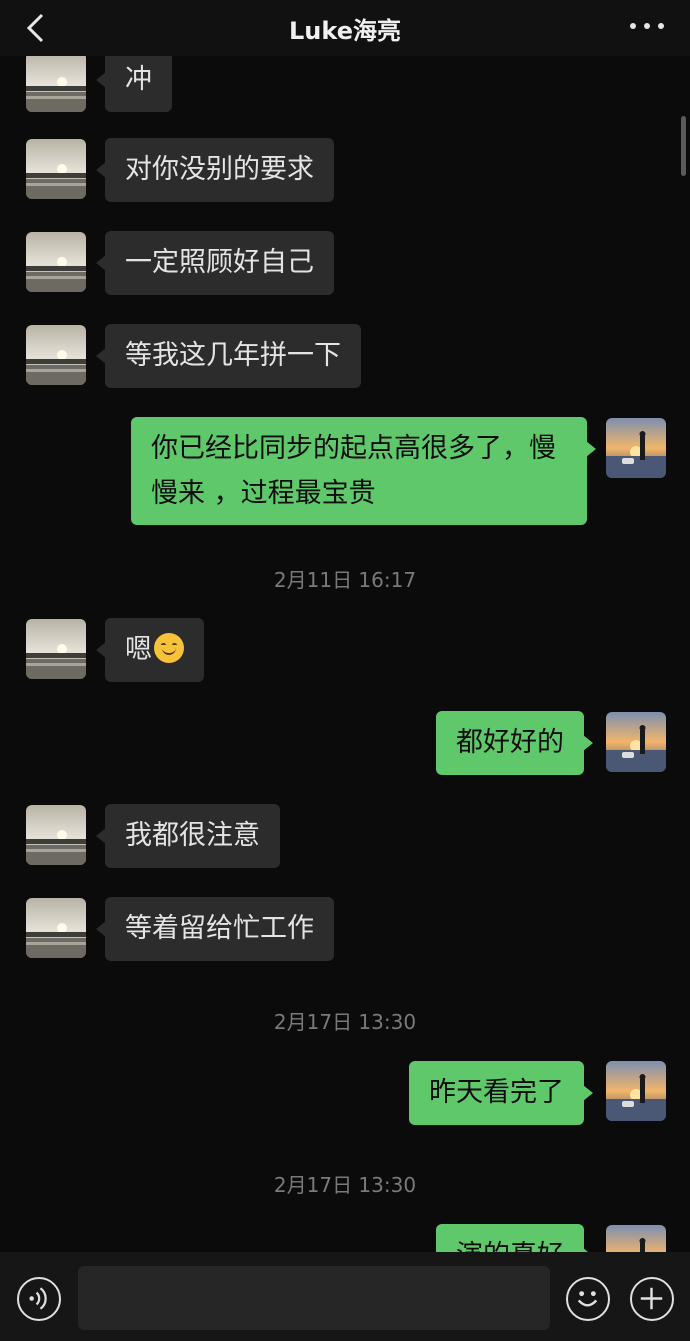 The width and height of the screenshot is (690, 1341). Describe the element at coordinates (215, 929) in the screenshot. I see `incoming-message: 等着留给忙工作` at that location.